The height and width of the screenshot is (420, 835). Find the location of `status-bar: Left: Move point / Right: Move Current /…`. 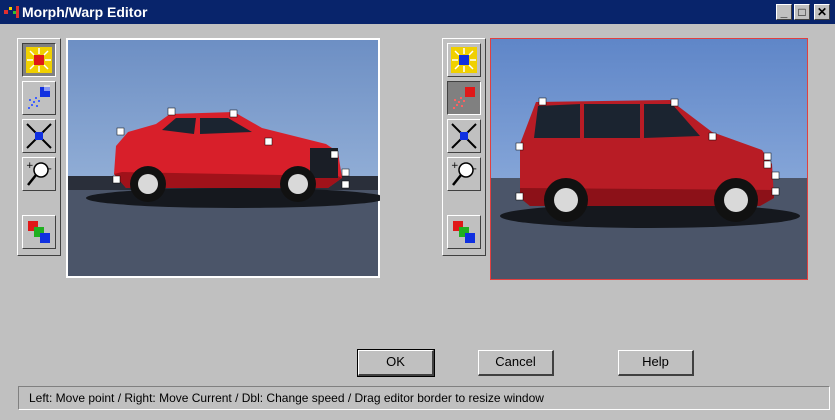

status-bar: Left: Move point / Right: Move Current /… is located at coordinates (424, 398).